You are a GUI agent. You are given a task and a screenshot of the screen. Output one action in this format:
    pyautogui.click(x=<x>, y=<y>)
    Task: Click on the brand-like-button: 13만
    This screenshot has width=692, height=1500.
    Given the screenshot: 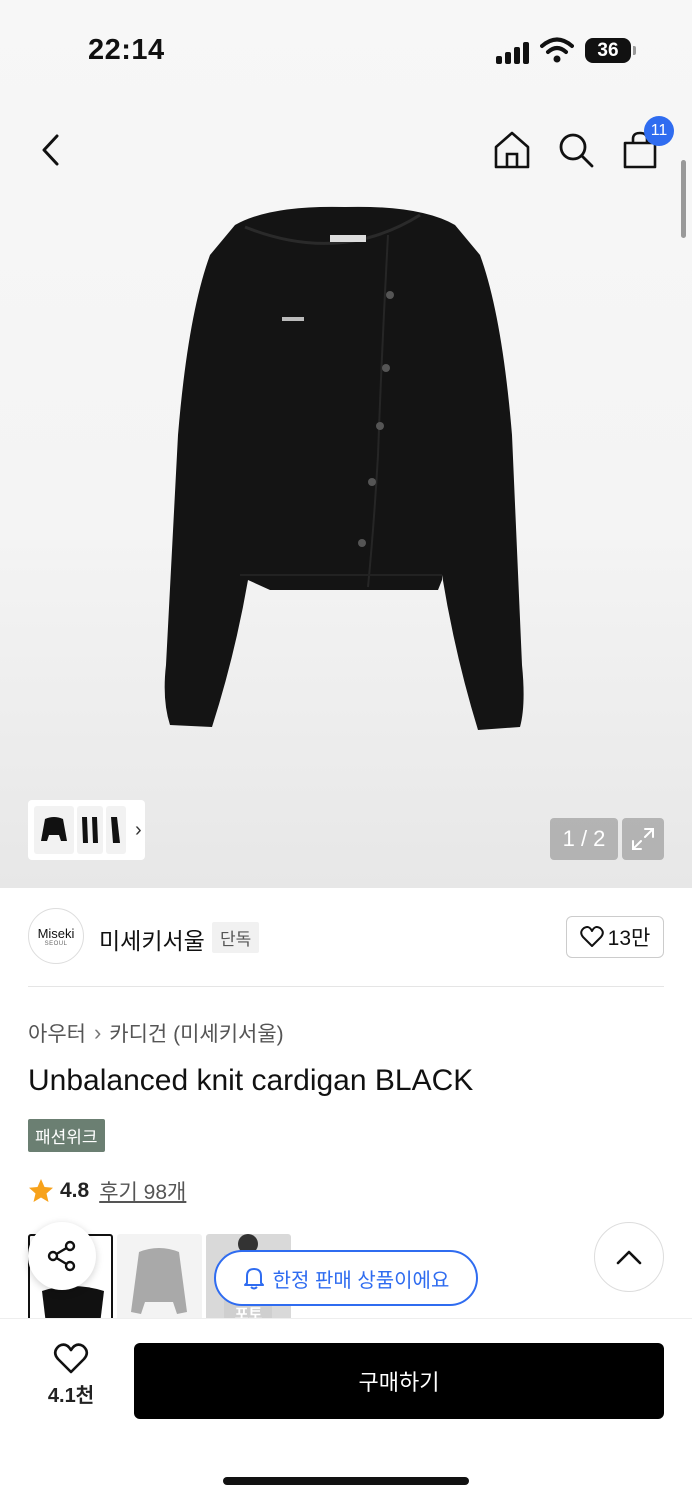 What is the action you would take?
    pyautogui.click(x=615, y=937)
    